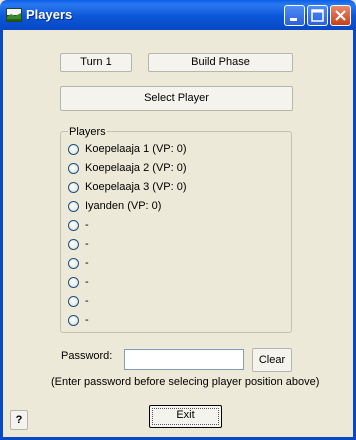  What do you see at coordinates (294, 15) in the screenshot?
I see `minimize-button` at bounding box center [294, 15].